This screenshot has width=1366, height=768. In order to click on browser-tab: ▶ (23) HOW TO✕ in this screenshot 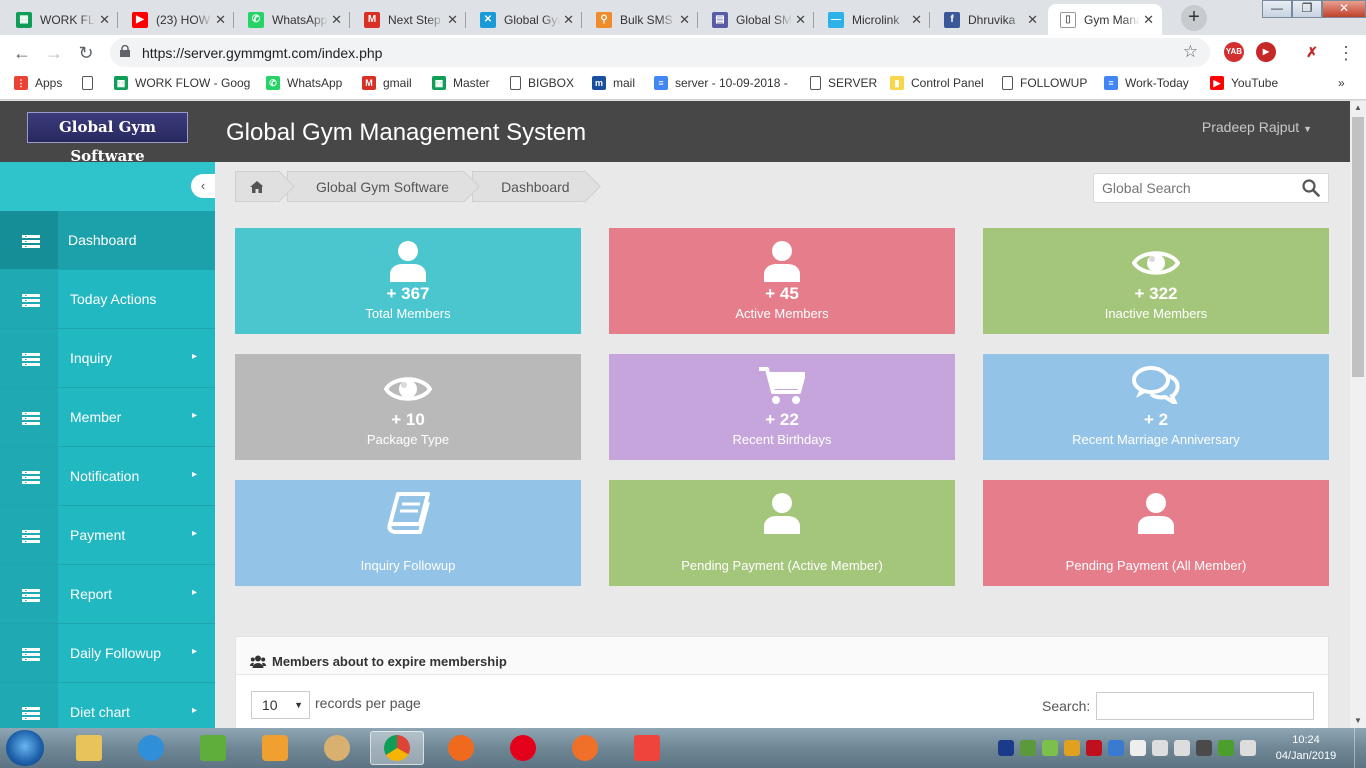, I will do `click(177, 19)`.